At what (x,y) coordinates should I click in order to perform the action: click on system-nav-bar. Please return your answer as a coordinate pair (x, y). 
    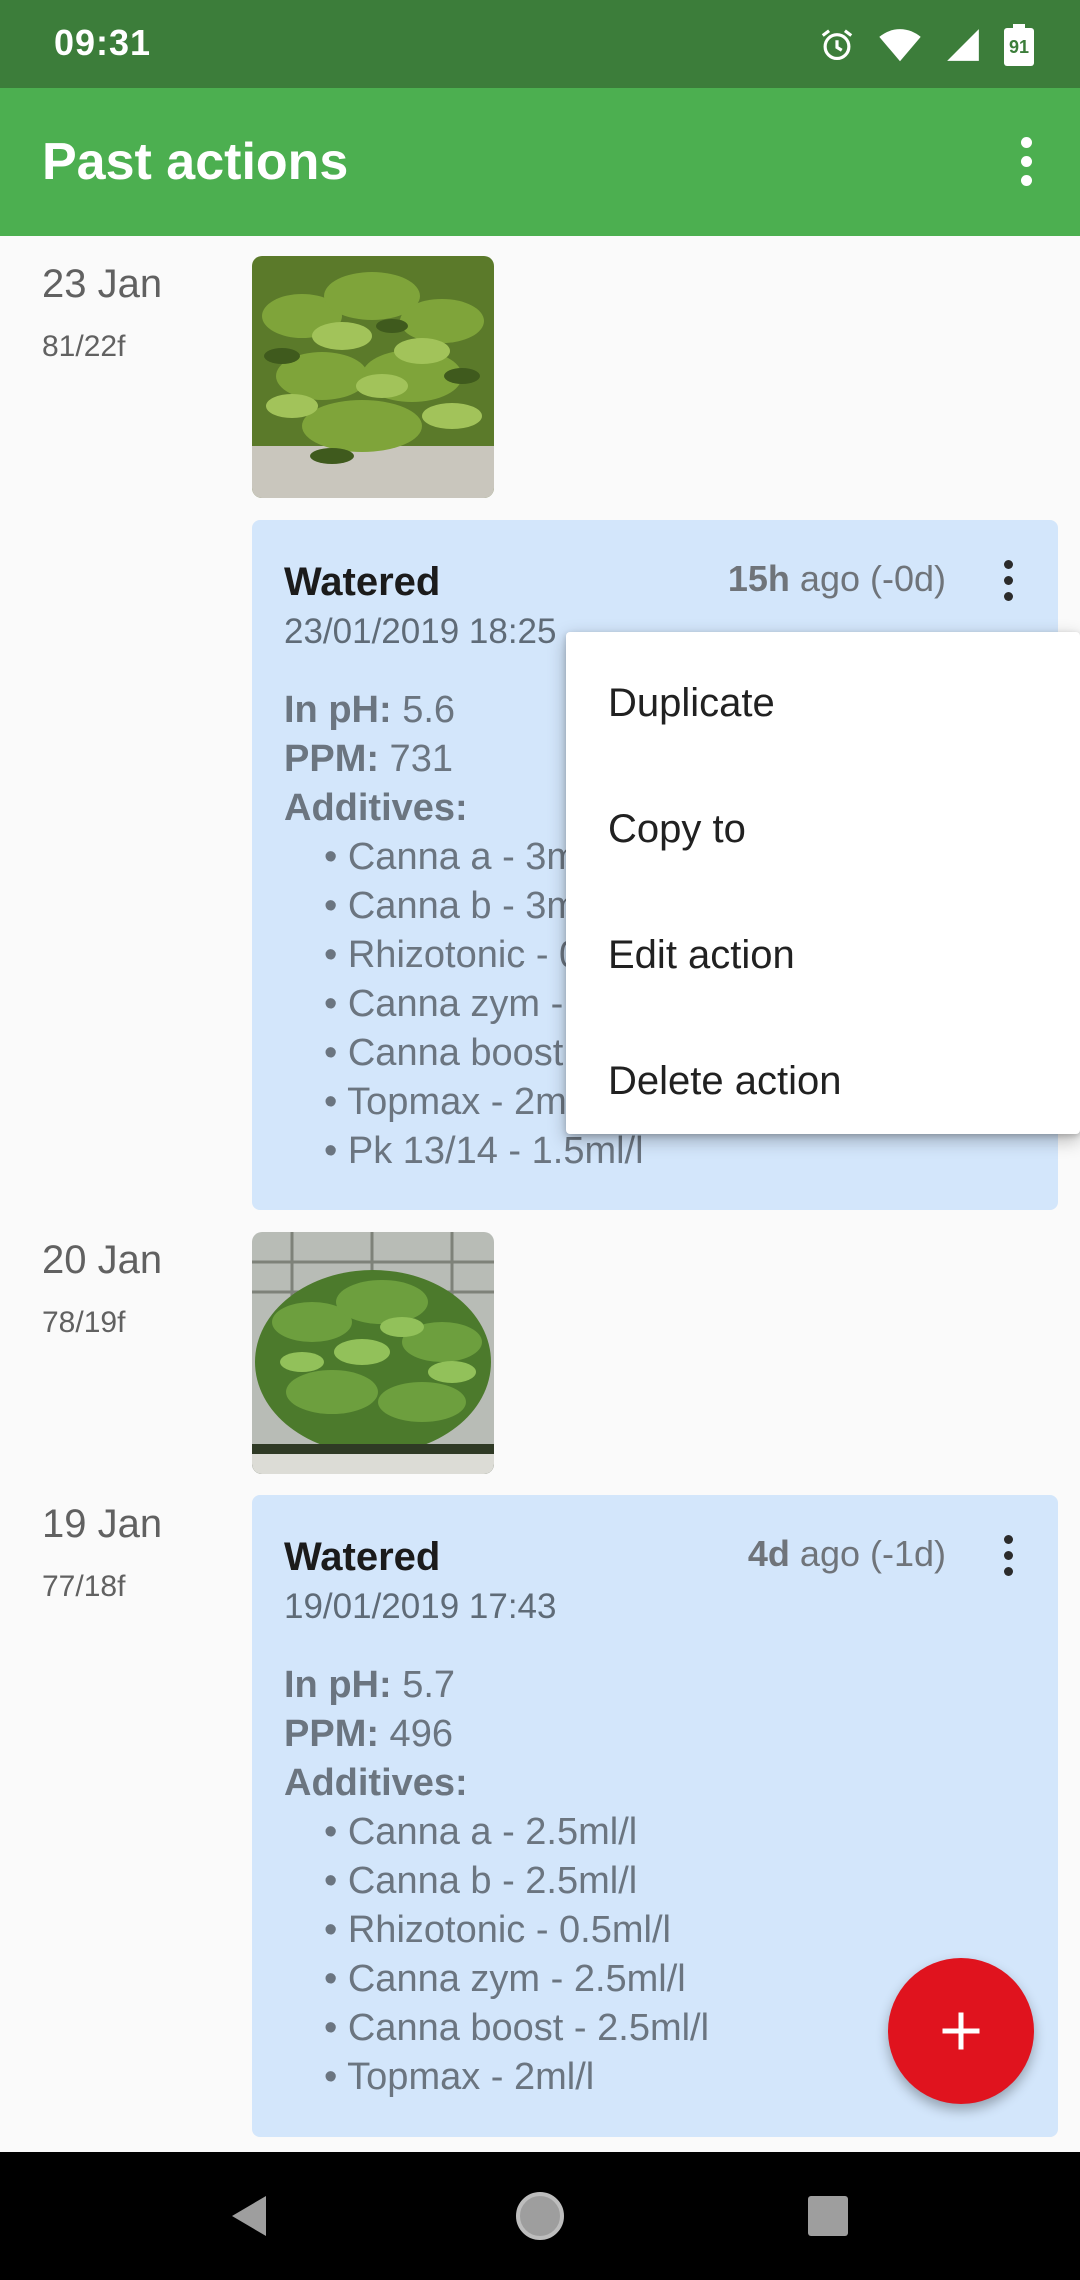
    Looking at the image, I should click on (540, 2216).